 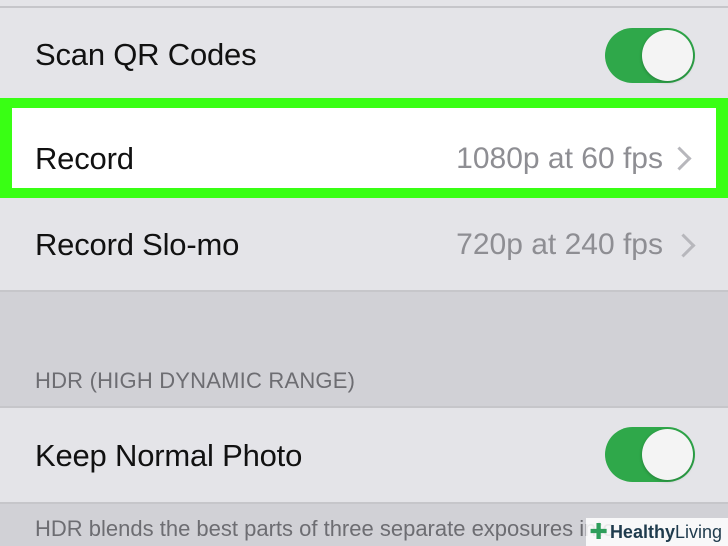 I want to click on watermark-text-1: Healthy, so click(x=642, y=531).